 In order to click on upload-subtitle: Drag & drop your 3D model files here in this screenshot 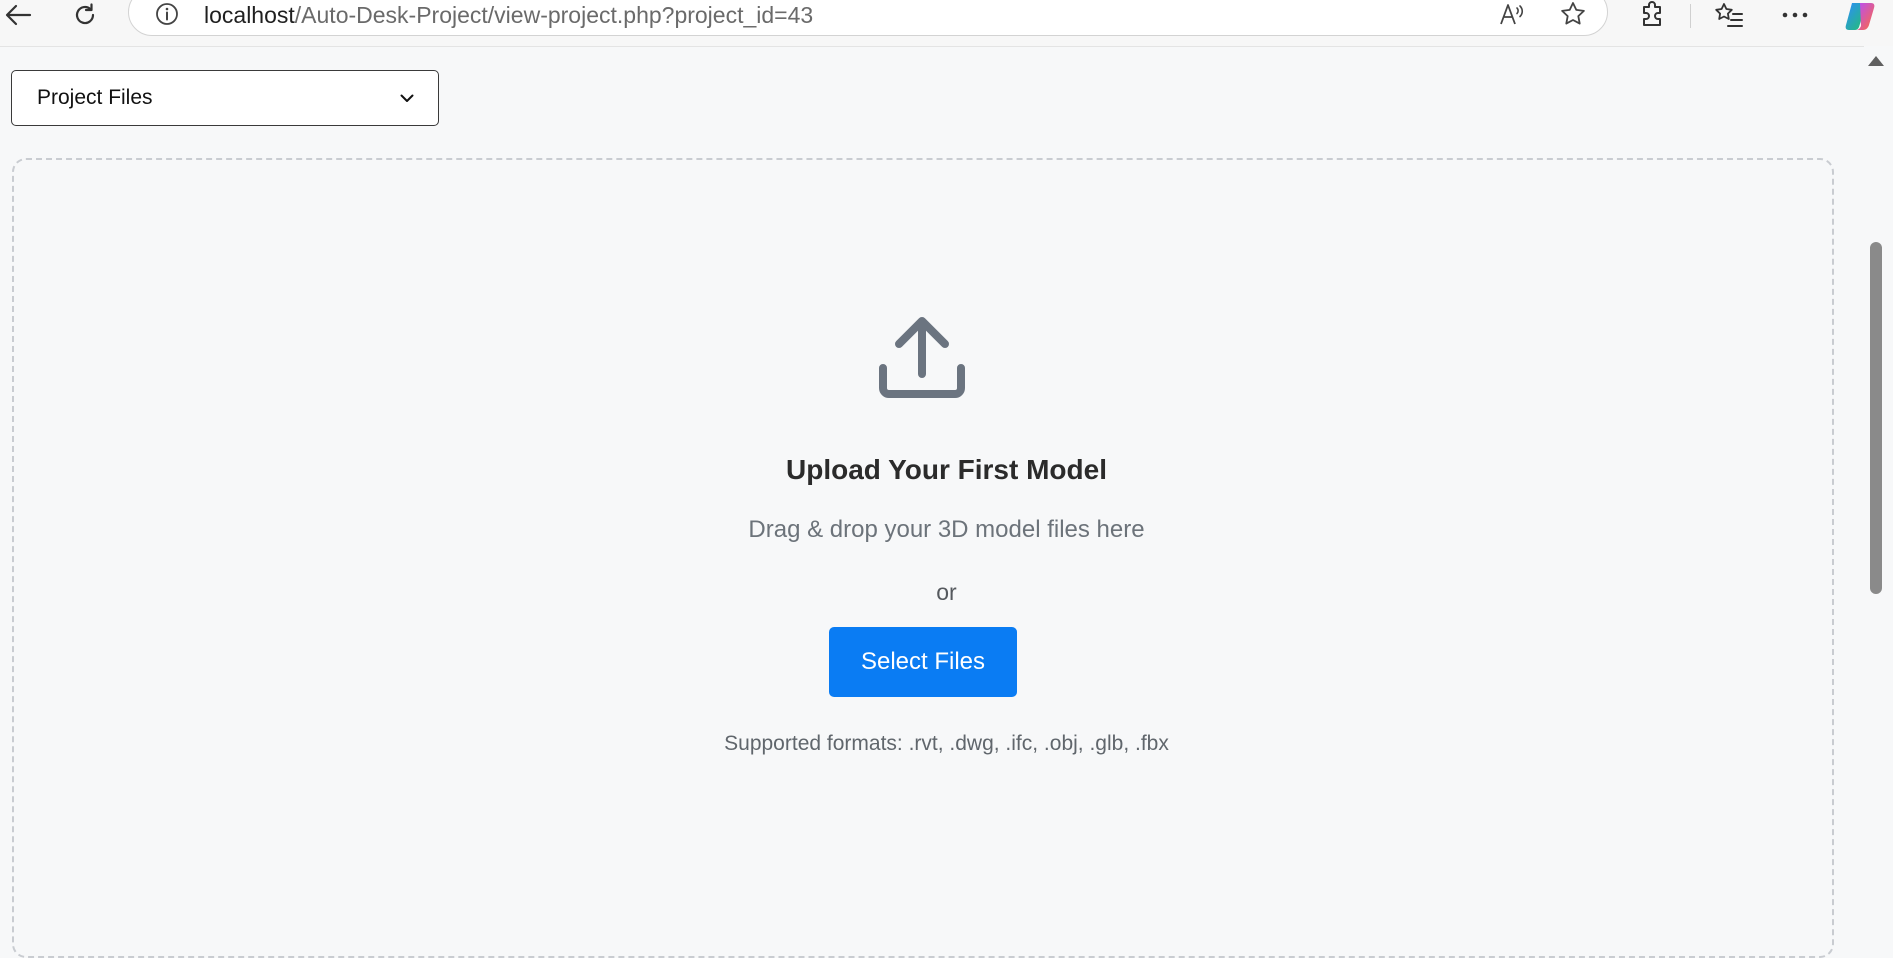, I will do `click(946, 529)`.